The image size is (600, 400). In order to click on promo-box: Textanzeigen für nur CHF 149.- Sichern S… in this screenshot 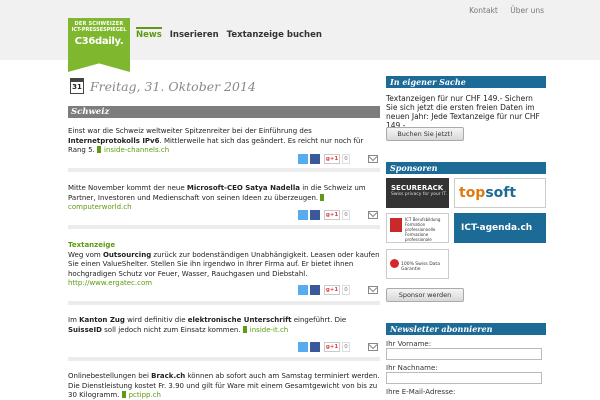, I will do `click(466, 112)`.